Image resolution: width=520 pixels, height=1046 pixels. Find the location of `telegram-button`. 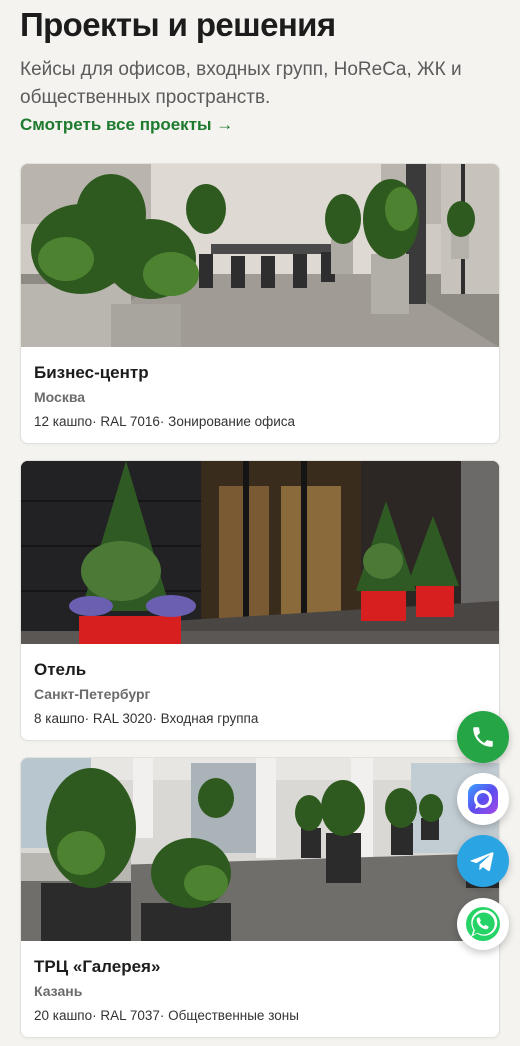

telegram-button is located at coordinates (483, 861).